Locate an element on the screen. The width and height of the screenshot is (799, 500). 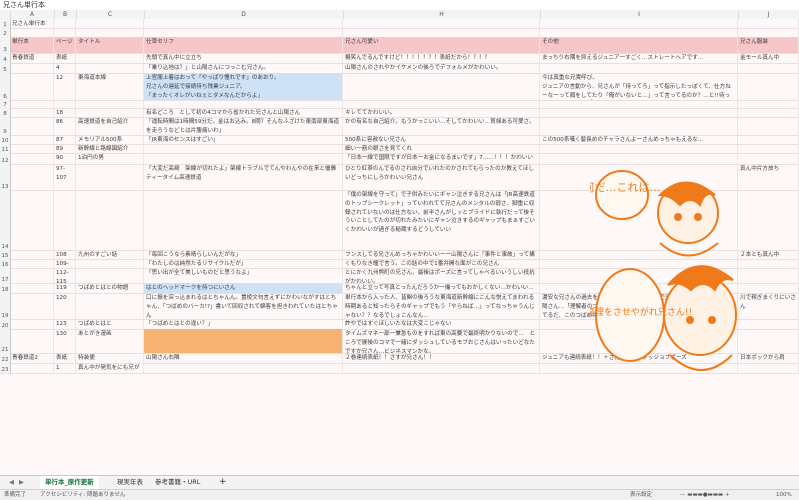
cell-h: 兄さん可愛い is located at coordinates (441, 45).